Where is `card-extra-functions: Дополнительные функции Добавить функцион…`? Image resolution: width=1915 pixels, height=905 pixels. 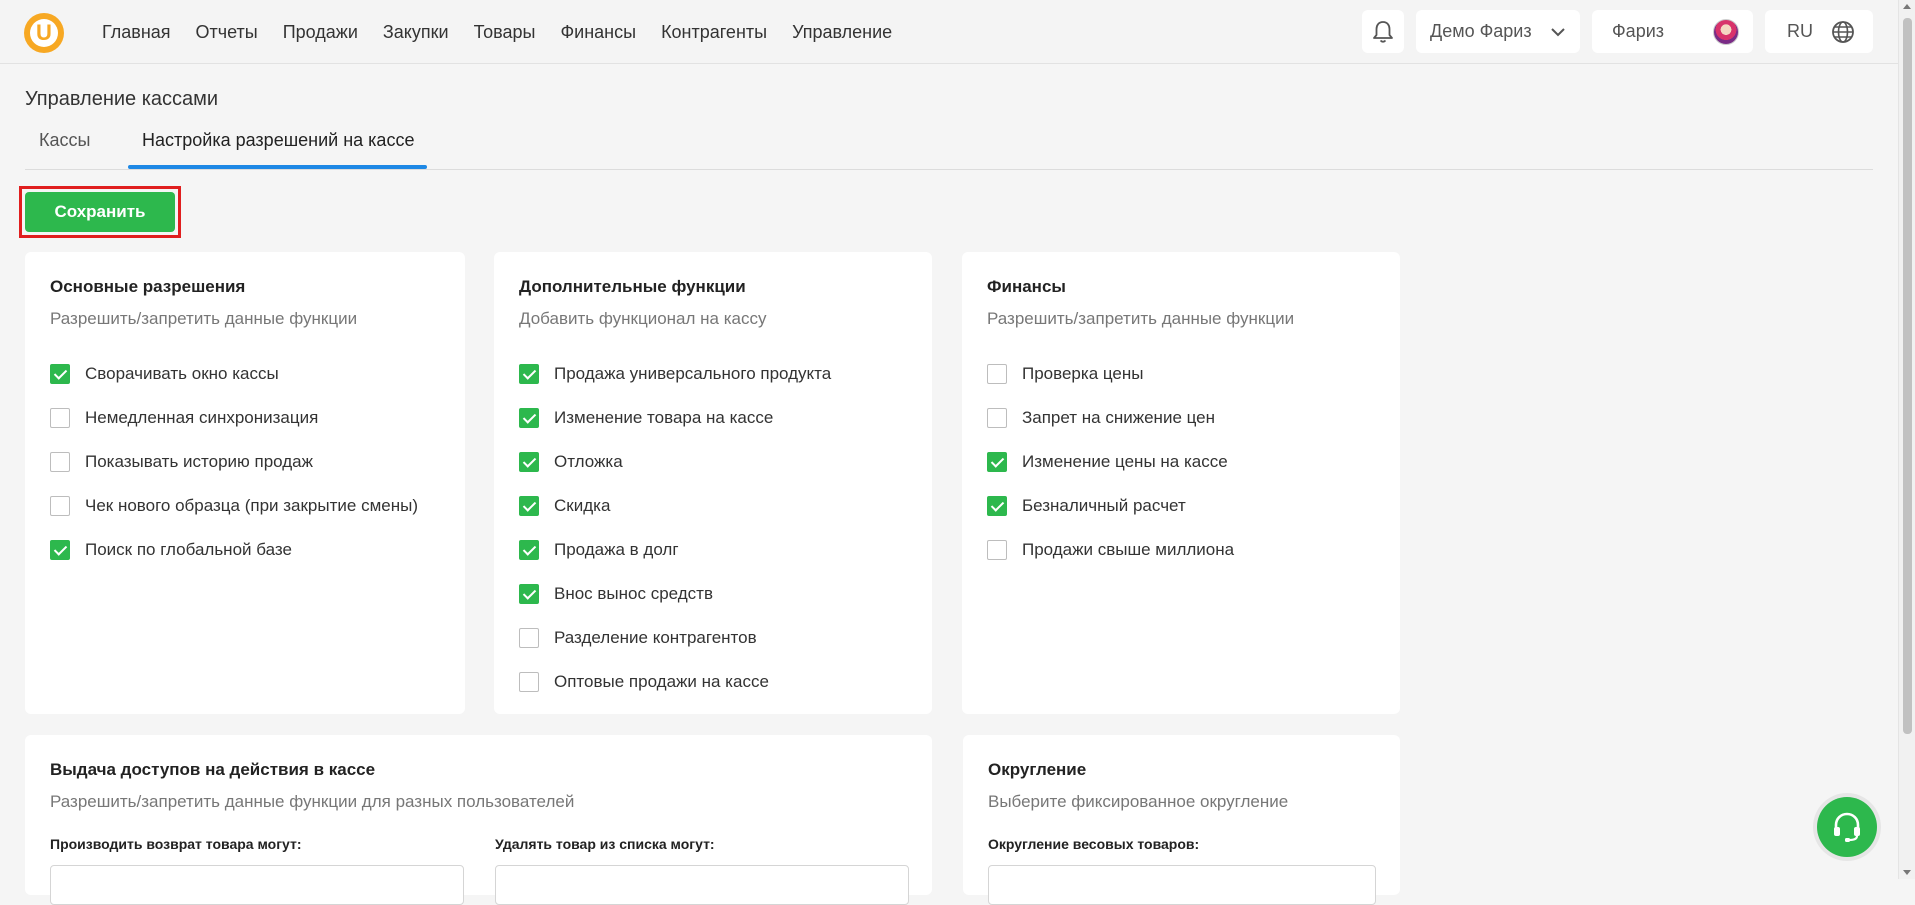 card-extra-functions: Дополнительные функции Добавить функцион… is located at coordinates (713, 483).